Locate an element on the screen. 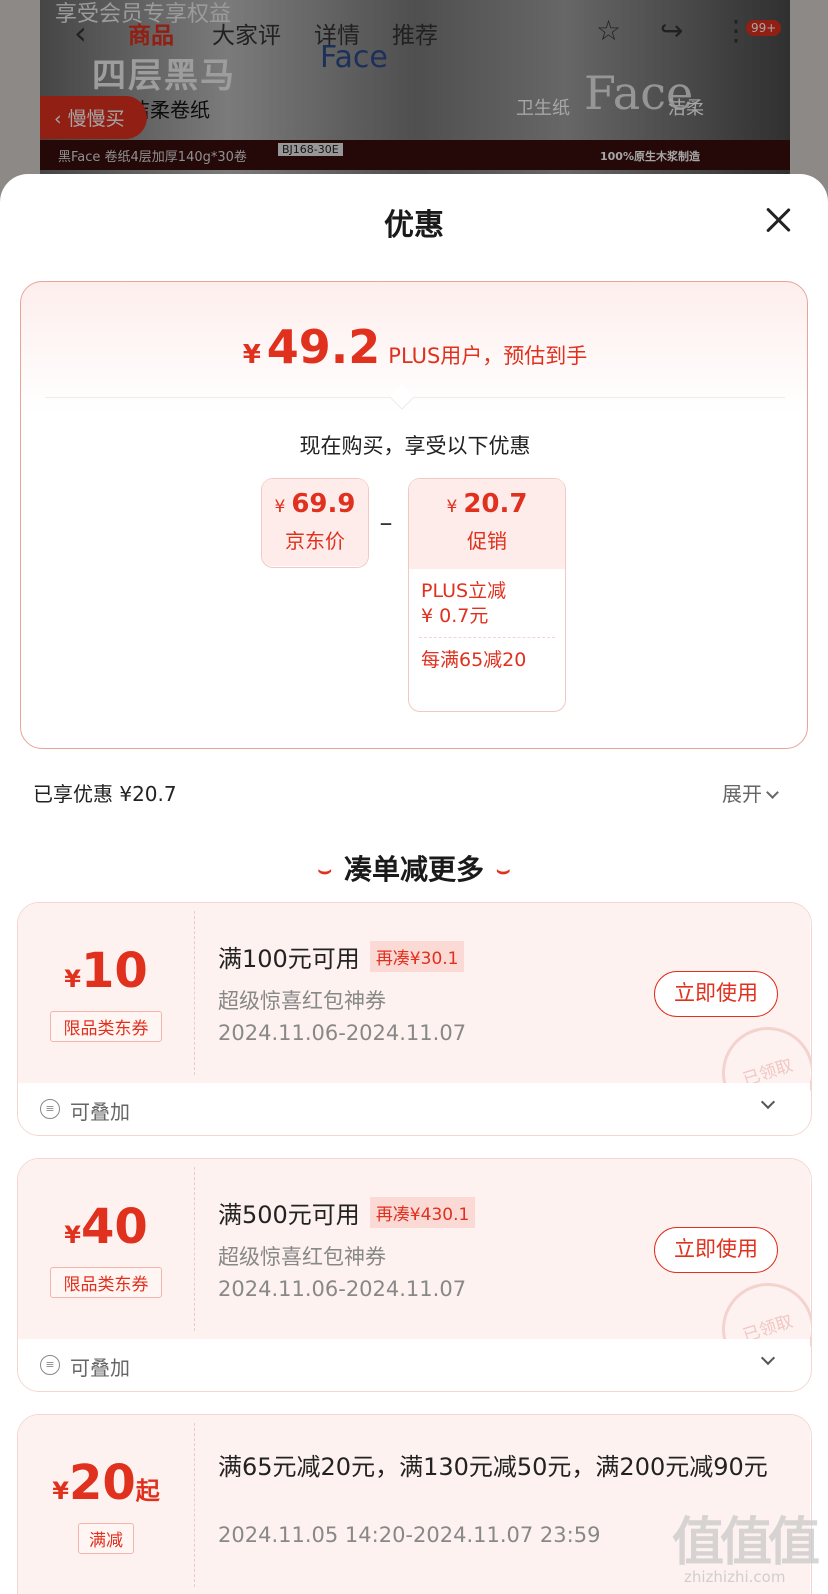 The image size is (828, 1594). coupon-amount: ¥20起 is located at coordinates (106, 1483).